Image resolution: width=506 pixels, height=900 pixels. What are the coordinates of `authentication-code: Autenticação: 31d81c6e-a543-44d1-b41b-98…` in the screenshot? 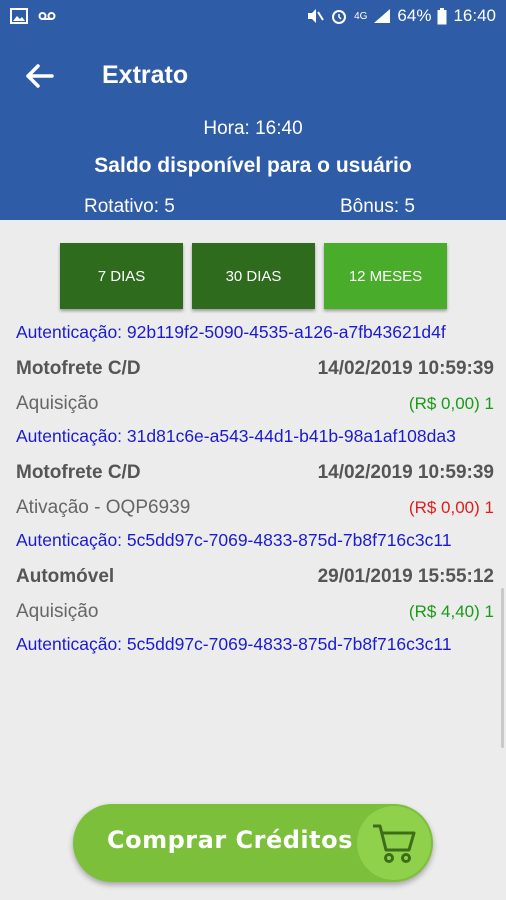 It's located at (236, 436).